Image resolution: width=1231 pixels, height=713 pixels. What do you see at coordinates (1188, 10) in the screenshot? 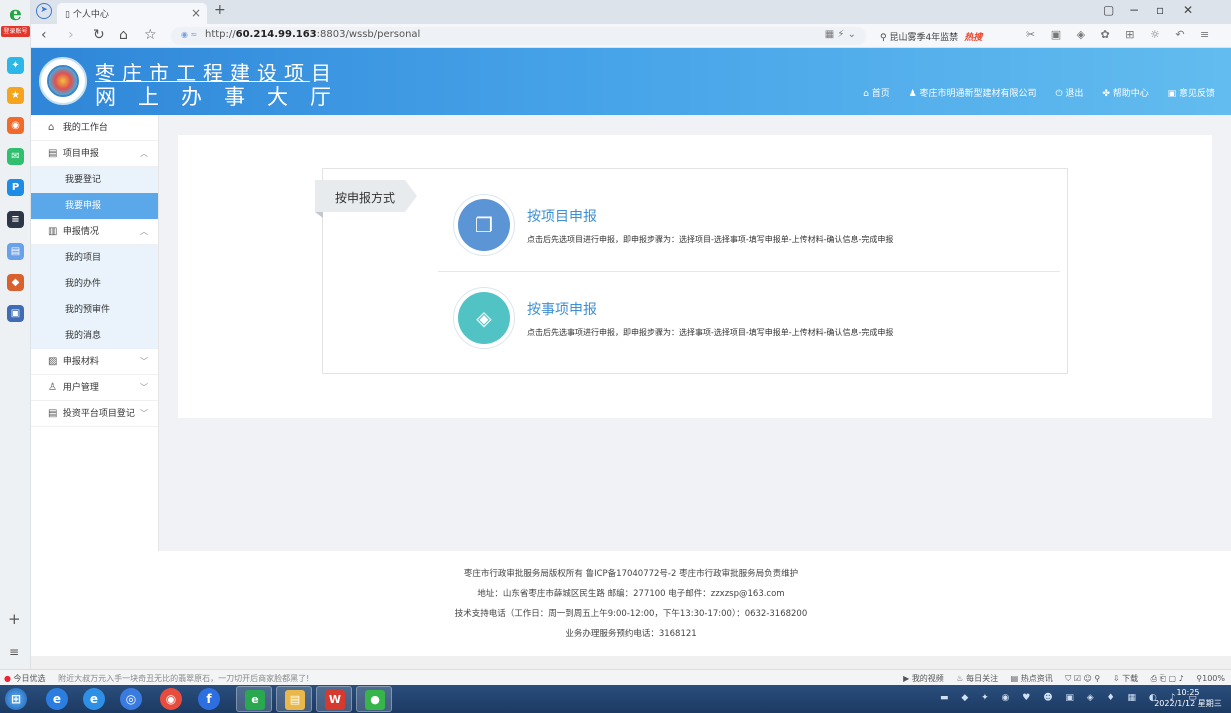
I see `close-window-icon: ✕` at bounding box center [1188, 10].